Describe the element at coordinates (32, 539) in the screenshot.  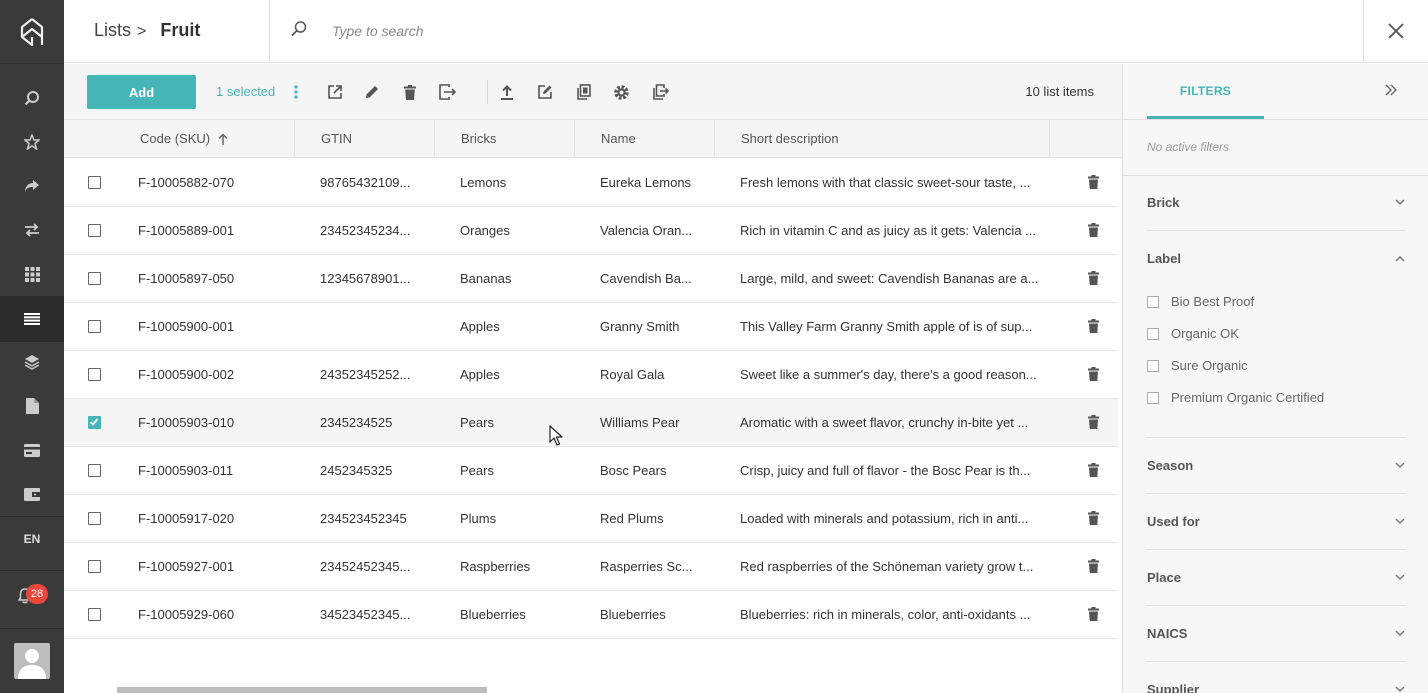
I see `language-switch: EN` at that location.